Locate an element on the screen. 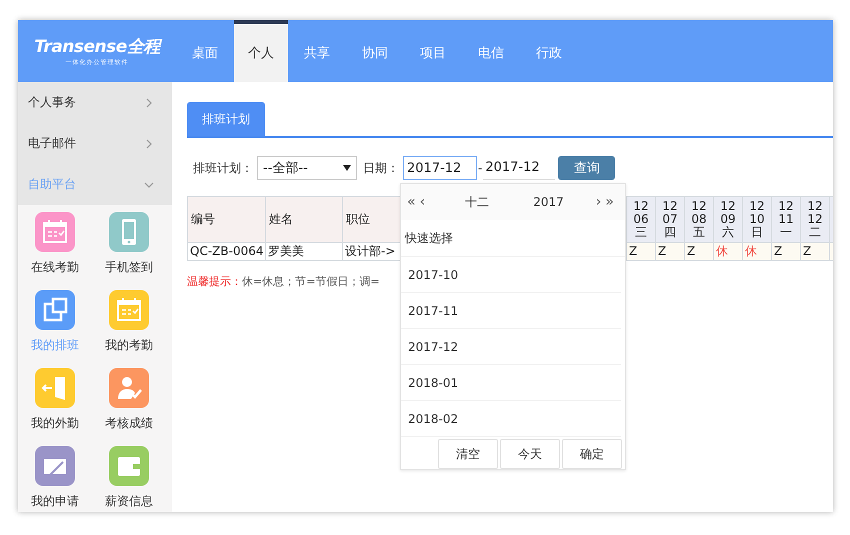 Image resolution: width=850 pixels, height=535 pixels. app-shortcut: 我的外勤 is located at coordinates (55, 407).